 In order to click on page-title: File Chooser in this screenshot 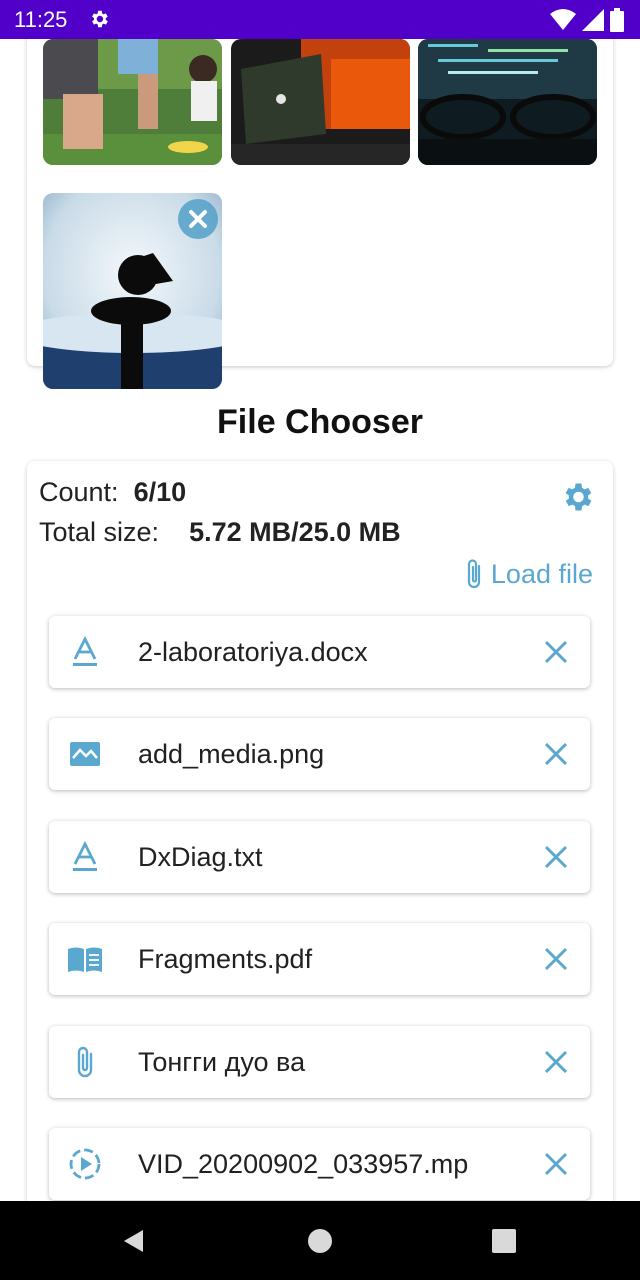, I will do `click(320, 422)`.